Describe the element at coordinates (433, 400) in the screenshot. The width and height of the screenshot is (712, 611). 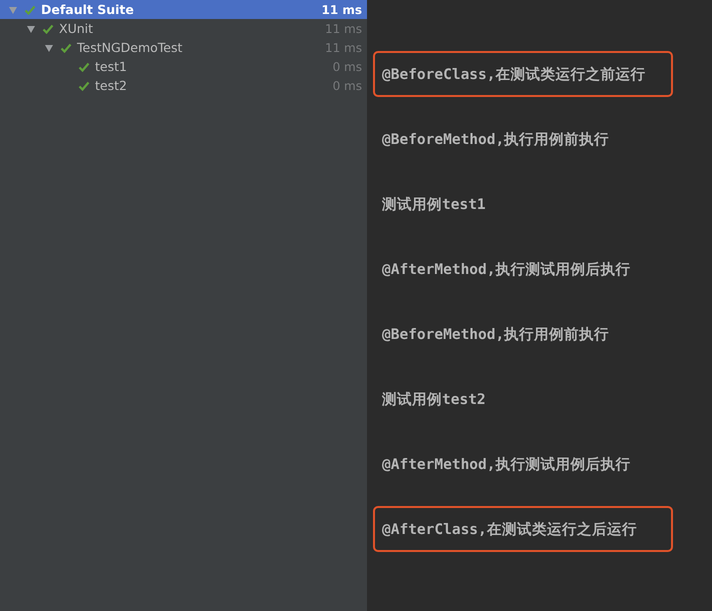
I see `output-line: 测试用例test2` at that location.